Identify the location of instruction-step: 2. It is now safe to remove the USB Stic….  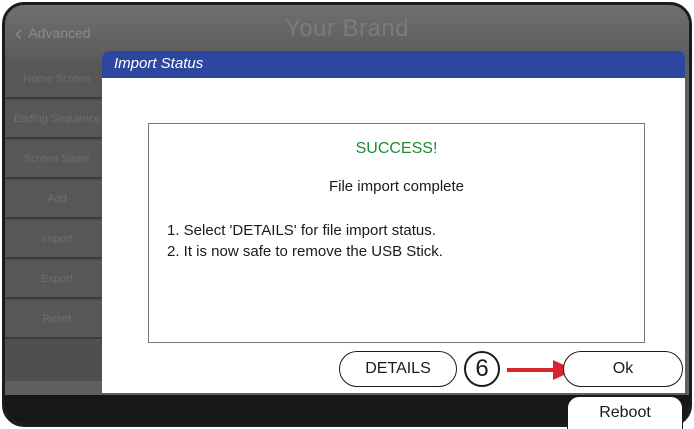
(305, 251).